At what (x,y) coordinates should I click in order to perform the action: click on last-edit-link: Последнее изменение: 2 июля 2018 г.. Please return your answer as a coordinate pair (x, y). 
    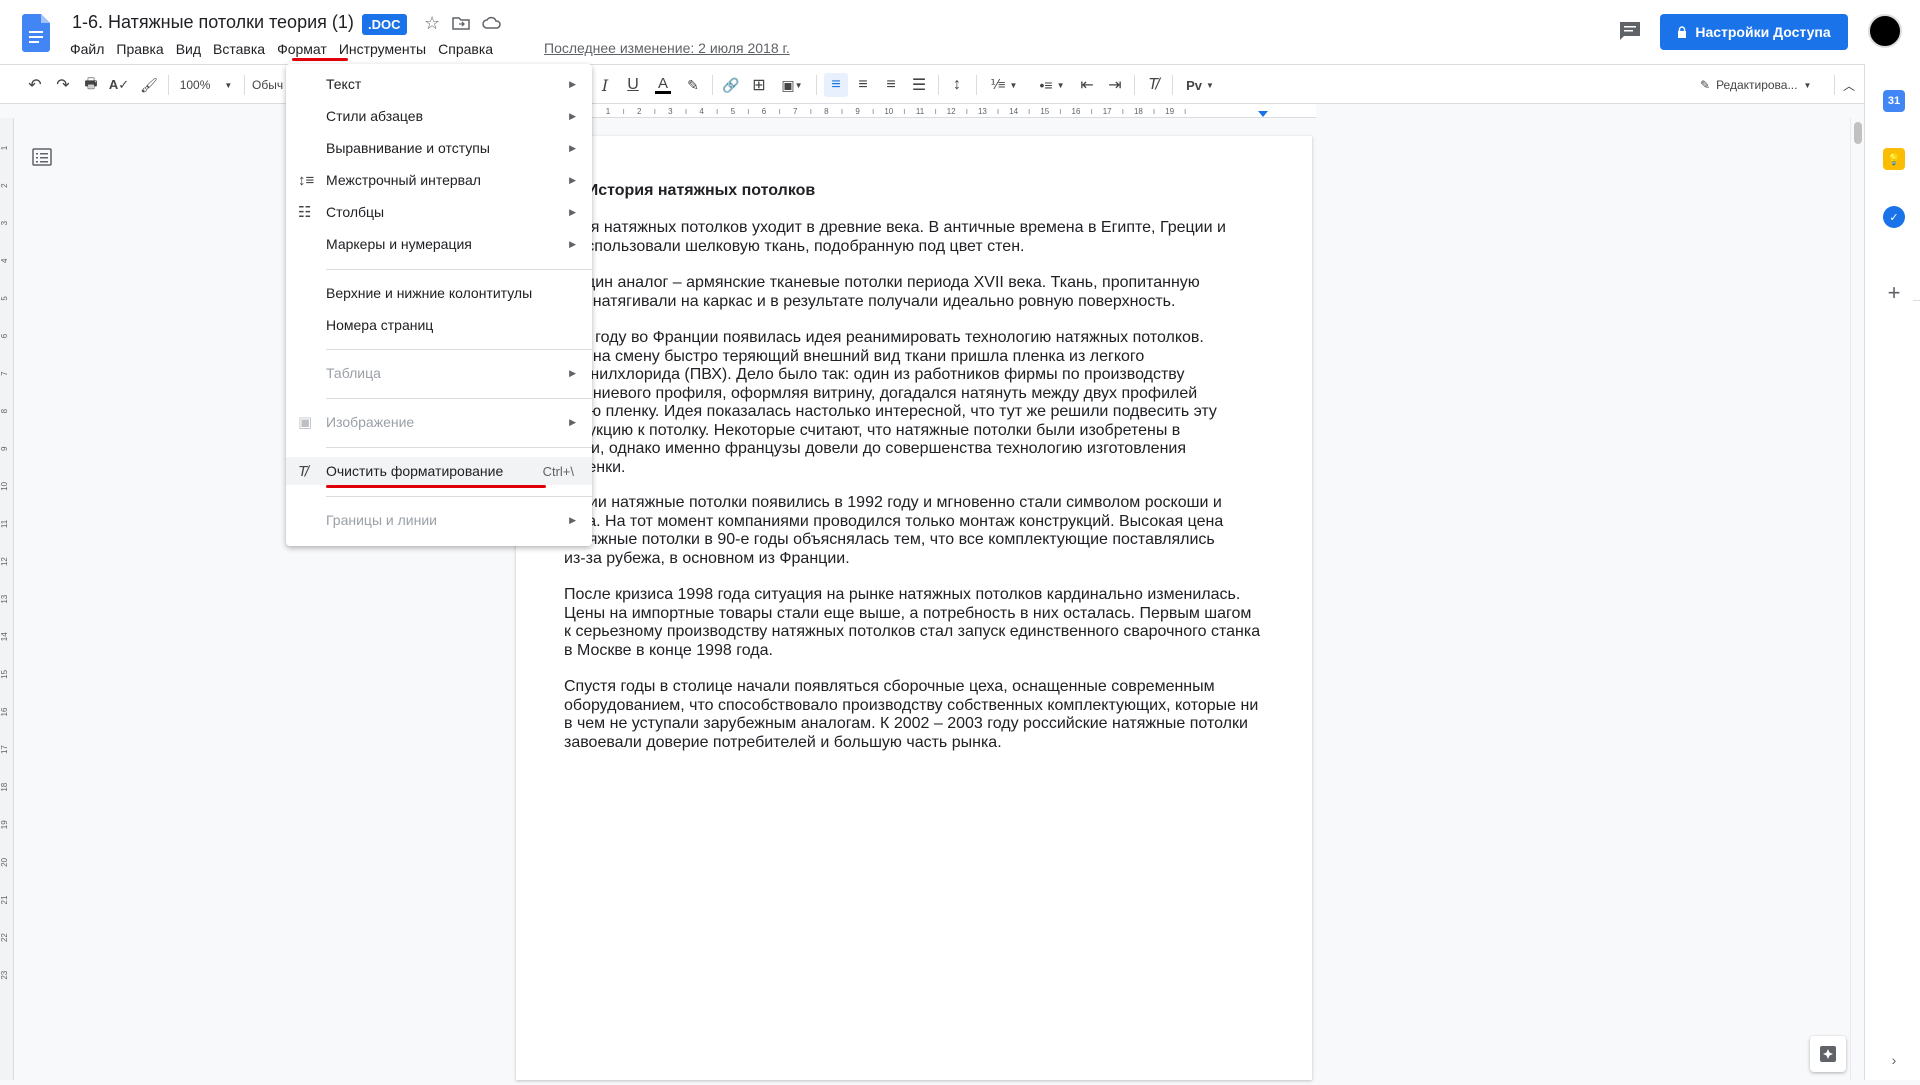
    Looking at the image, I should click on (667, 48).